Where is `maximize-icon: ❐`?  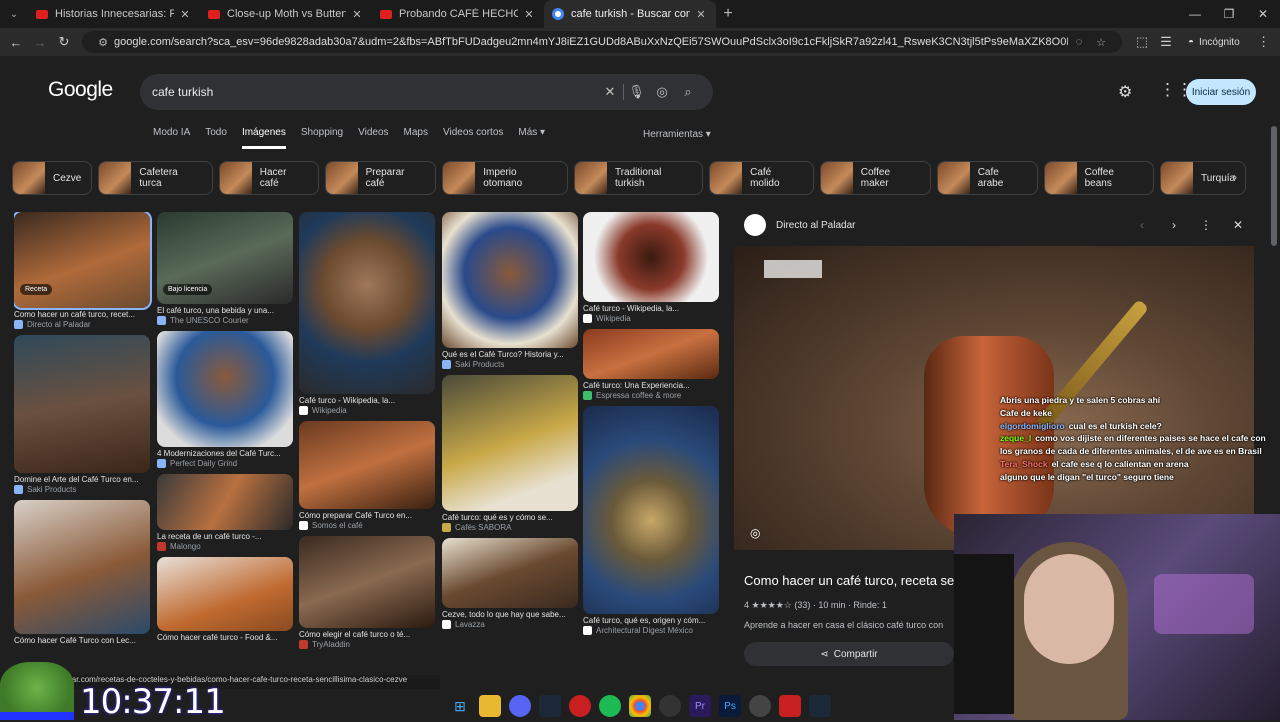 maximize-icon: ❐ is located at coordinates (1229, 14).